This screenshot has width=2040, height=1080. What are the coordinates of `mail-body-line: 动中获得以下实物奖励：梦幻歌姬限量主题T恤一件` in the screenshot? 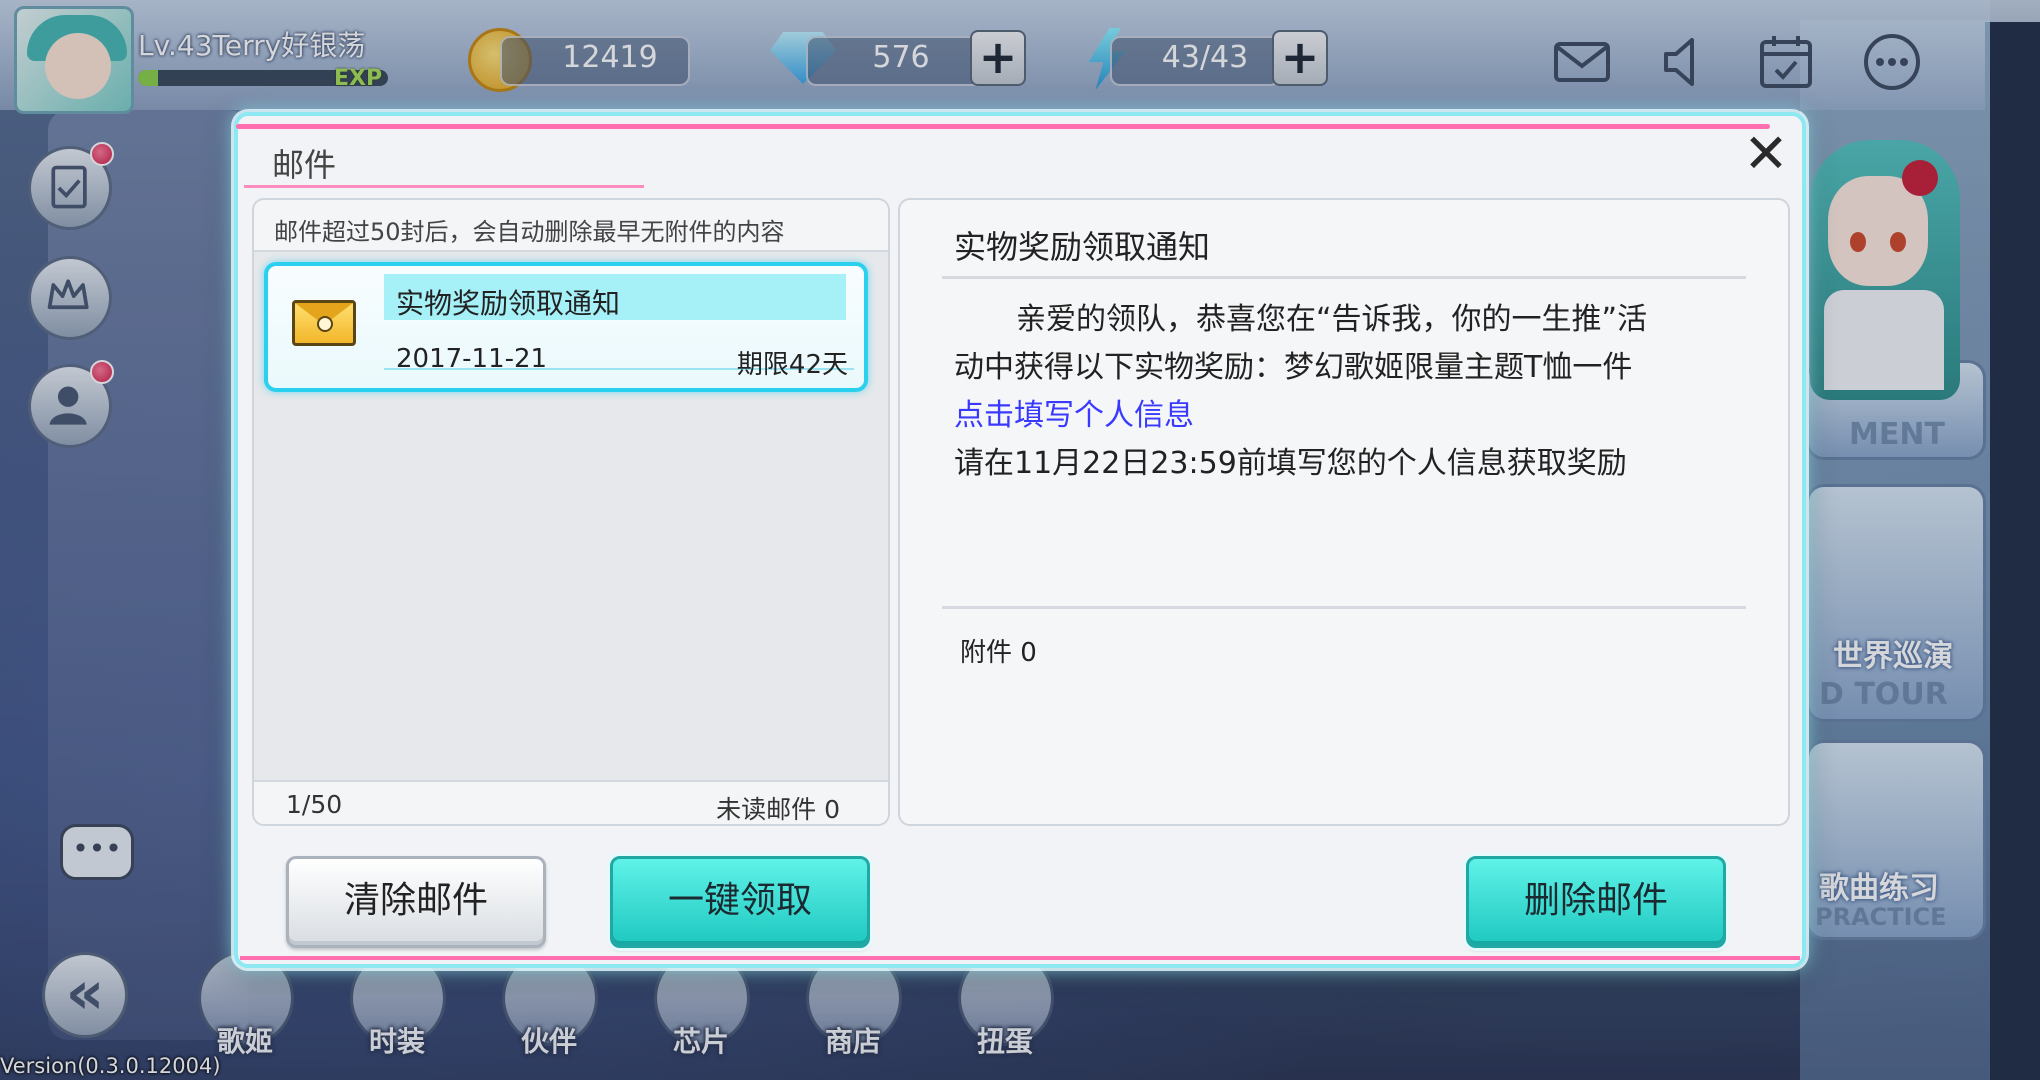 It's located at (1293, 367).